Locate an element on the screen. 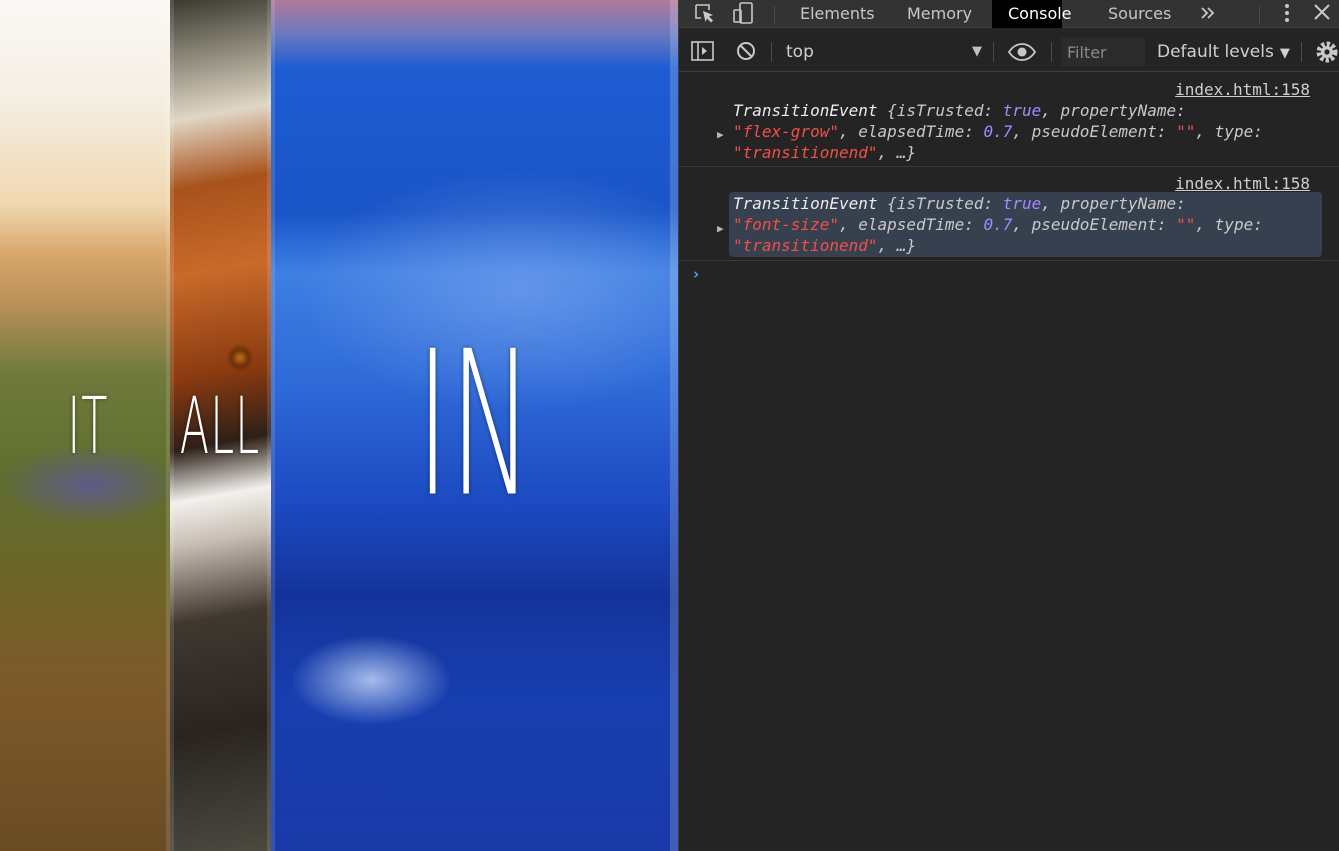  context-selector: top ▼ is located at coordinates (882, 52).